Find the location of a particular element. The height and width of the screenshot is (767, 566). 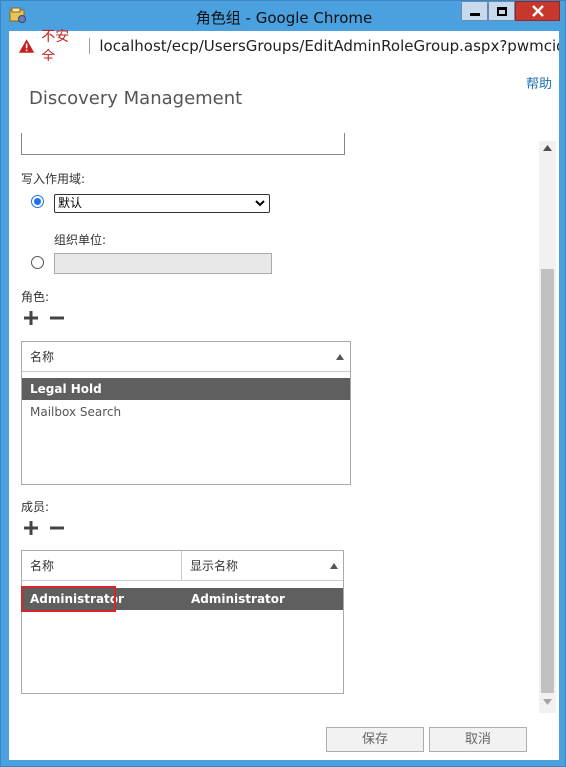

scroll-up-arrow-icon is located at coordinates (547, 148).